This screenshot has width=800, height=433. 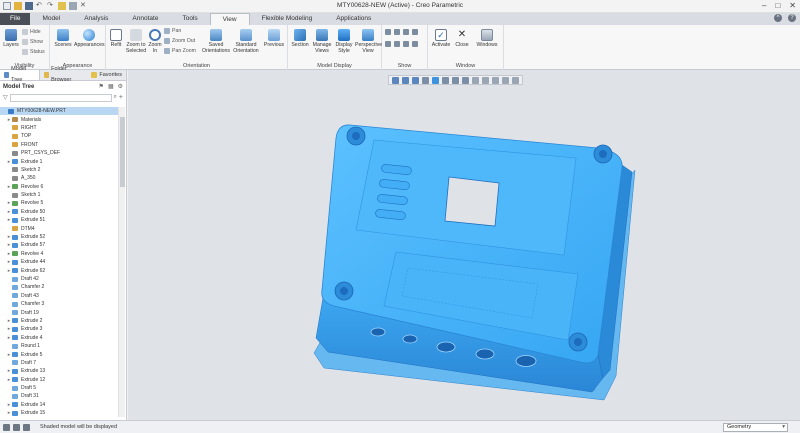 What do you see at coordinates (216, 41) in the screenshot?
I see `saved-orientations-button: Saved Orientations` at bounding box center [216, 41].